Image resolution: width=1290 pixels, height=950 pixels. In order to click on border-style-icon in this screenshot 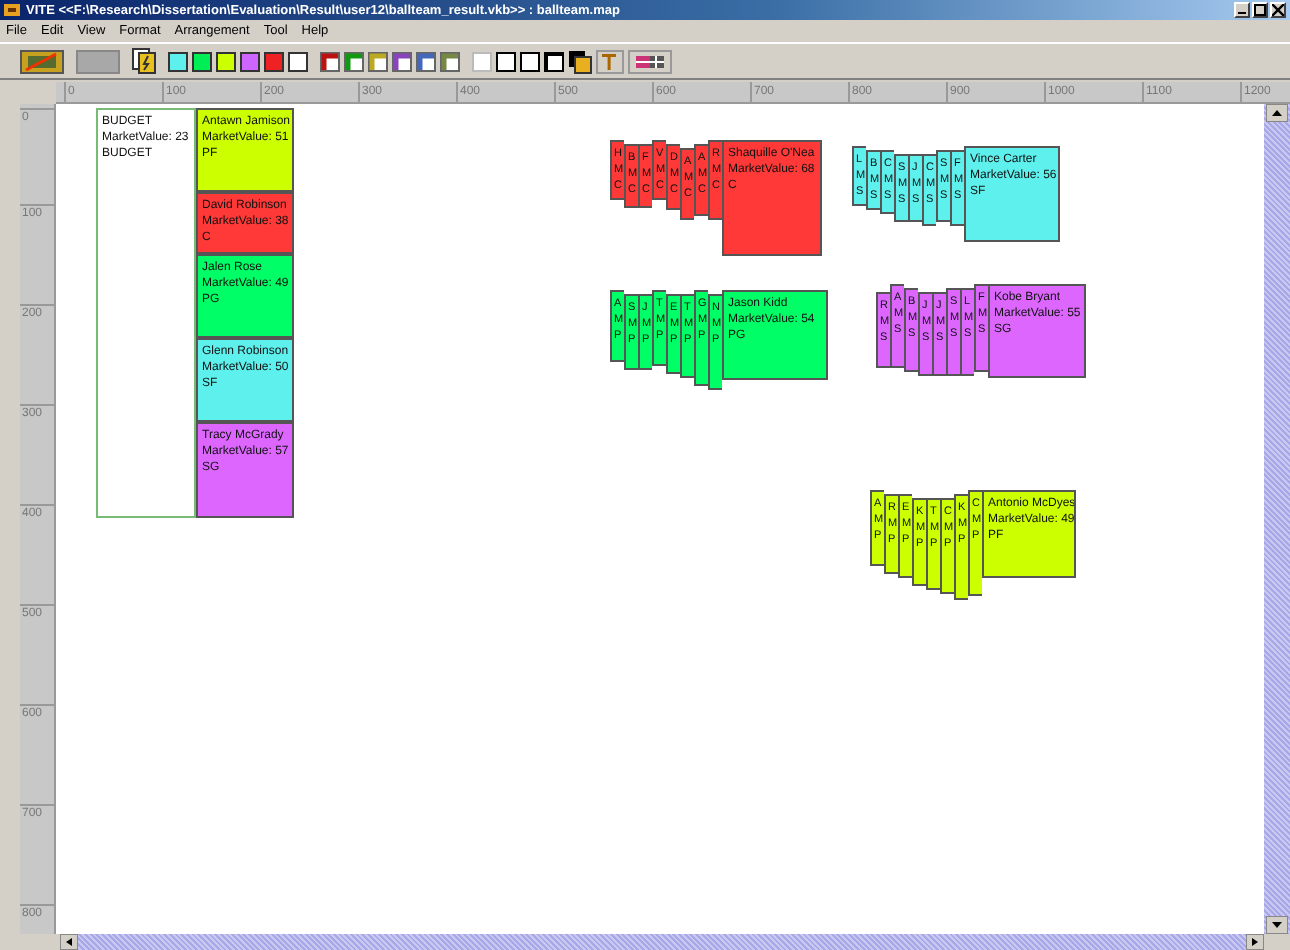, I will do `click(554, 61)`.